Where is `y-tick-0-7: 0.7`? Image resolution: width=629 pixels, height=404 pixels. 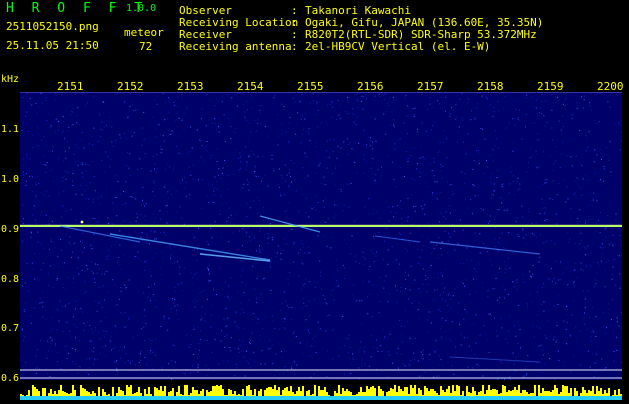
y-tick-0-7: 0.7 is located at coordinates (10, 328).